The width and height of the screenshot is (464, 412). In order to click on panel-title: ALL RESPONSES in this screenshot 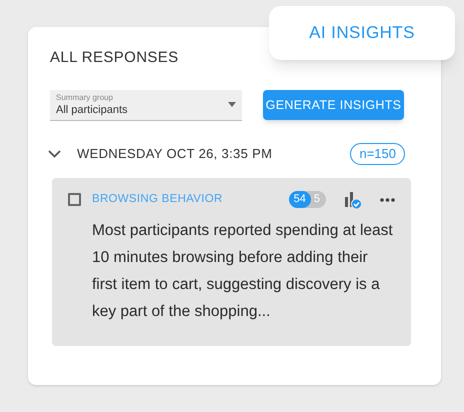, I will do `click(114, 58)`.